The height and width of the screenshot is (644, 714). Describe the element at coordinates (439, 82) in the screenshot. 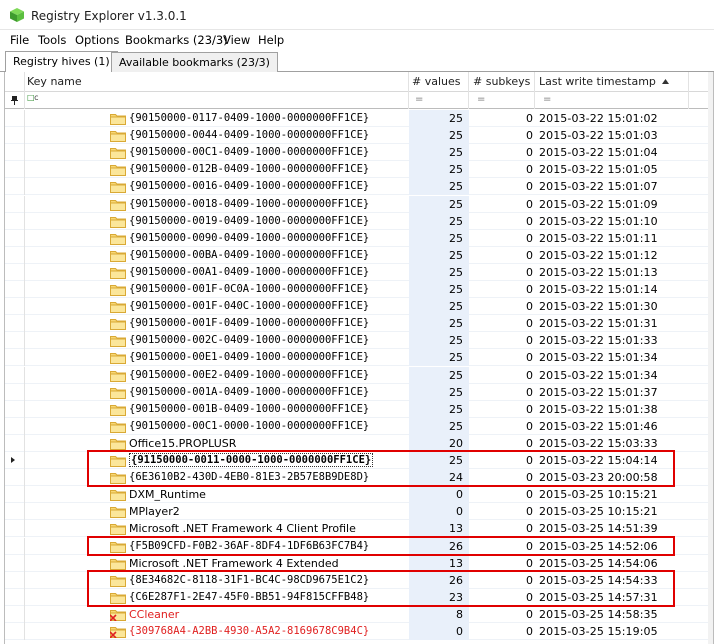

I see `header-values: # values` at that location.